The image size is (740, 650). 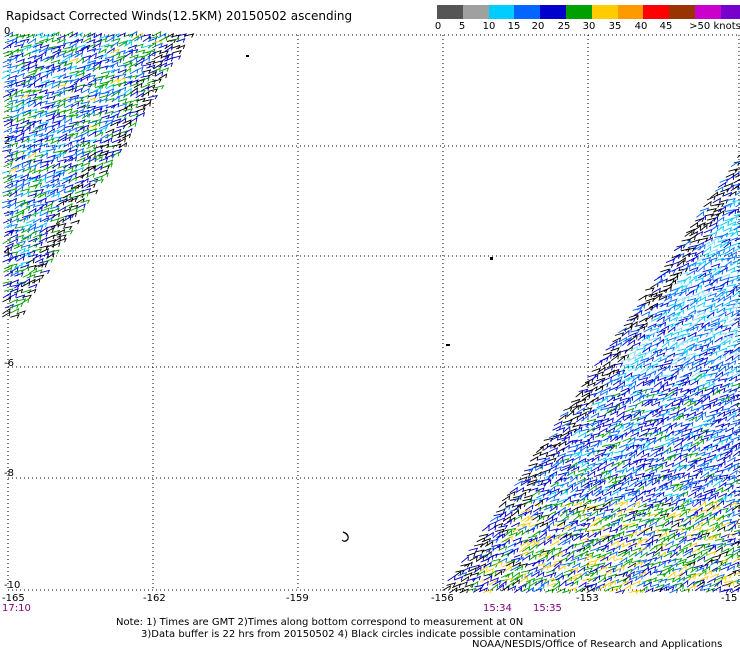 What do you see at coordinates (587, 598) in the screenshot?
I see `lon-label-neg153: -153` at bounding box center [587, 598].